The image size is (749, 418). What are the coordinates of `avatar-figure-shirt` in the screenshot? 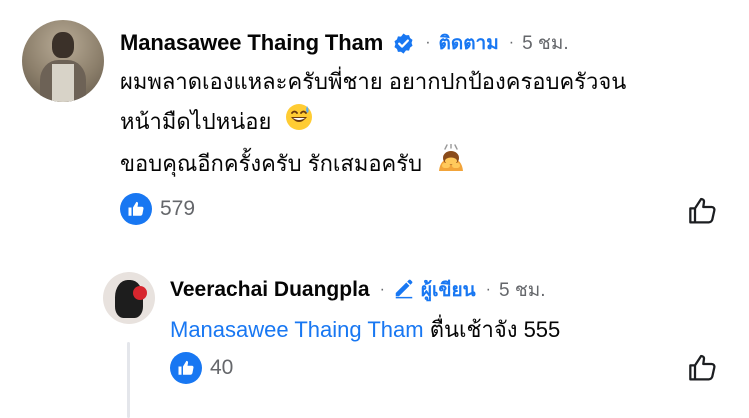 It's located at (63, 83).